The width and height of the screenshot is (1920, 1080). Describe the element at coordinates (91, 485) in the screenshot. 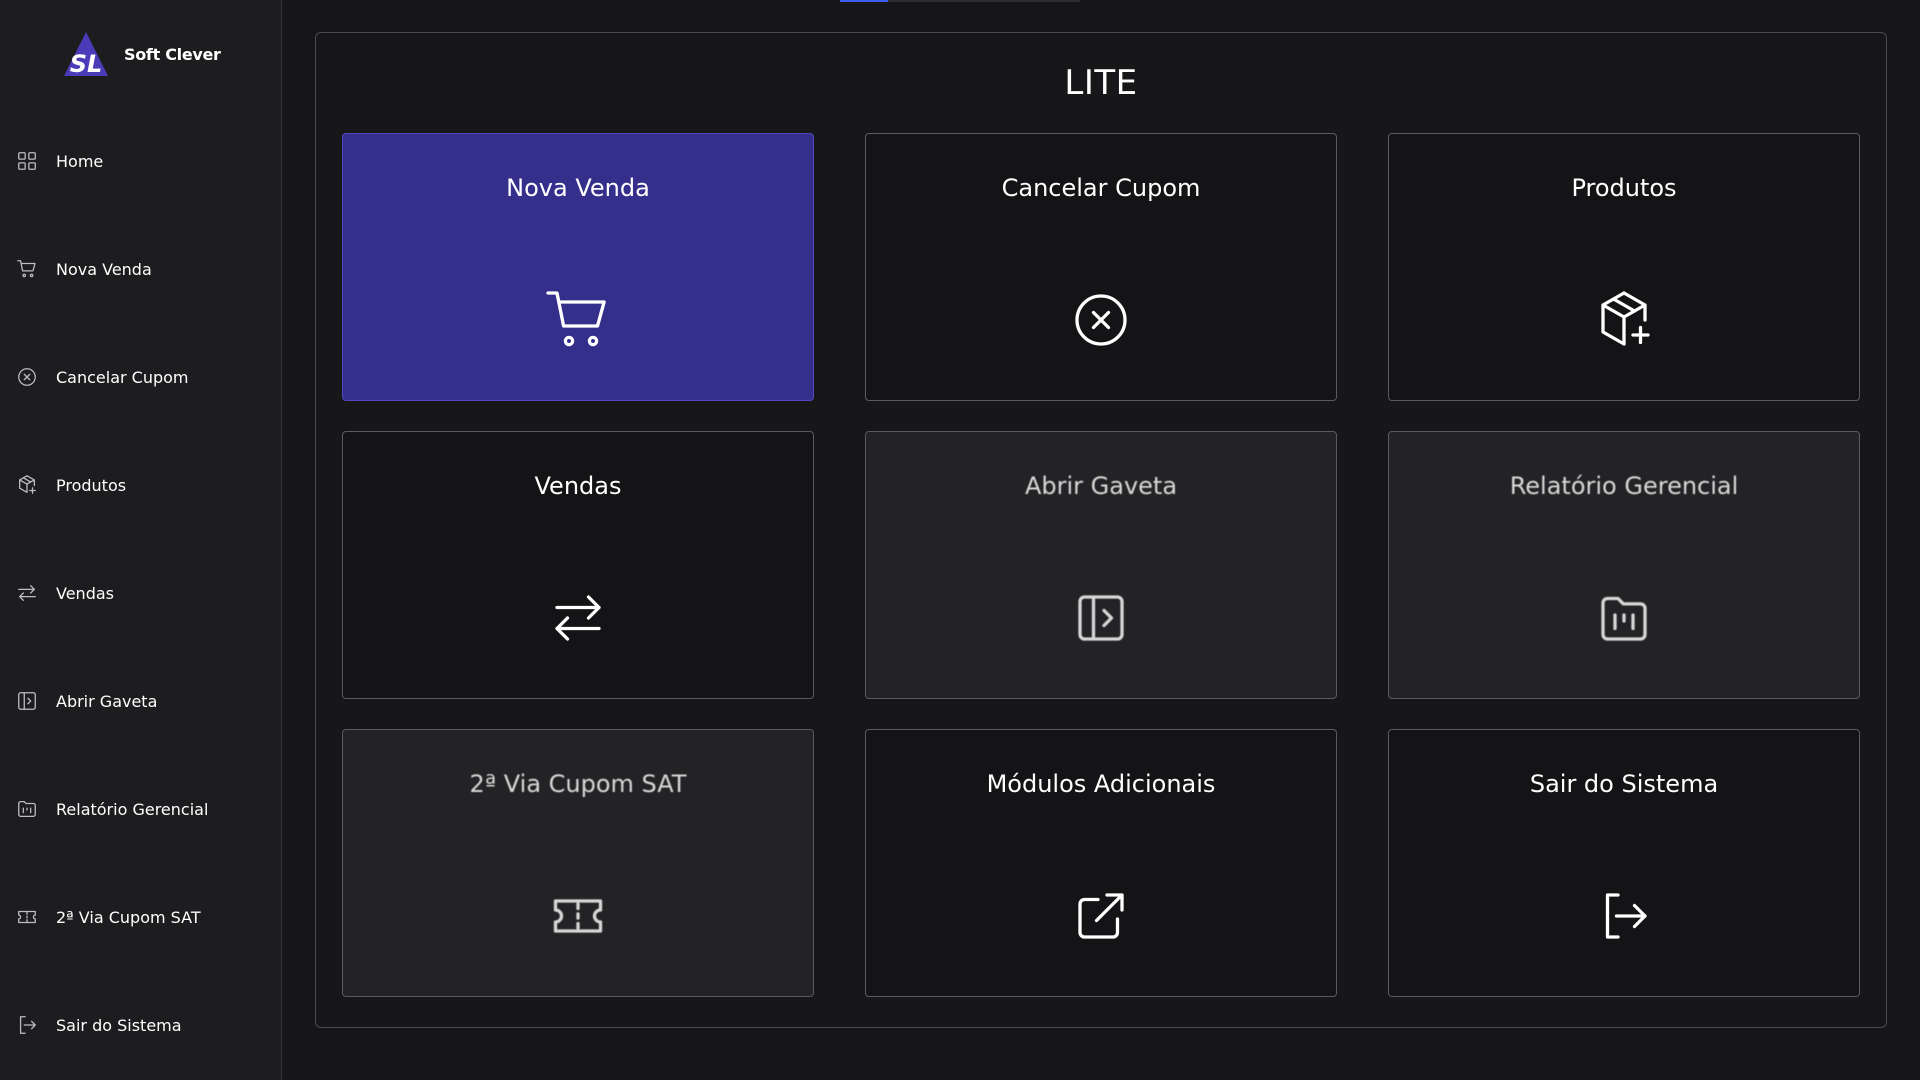

I see `sidebar-item-label: Produtos` at that location.